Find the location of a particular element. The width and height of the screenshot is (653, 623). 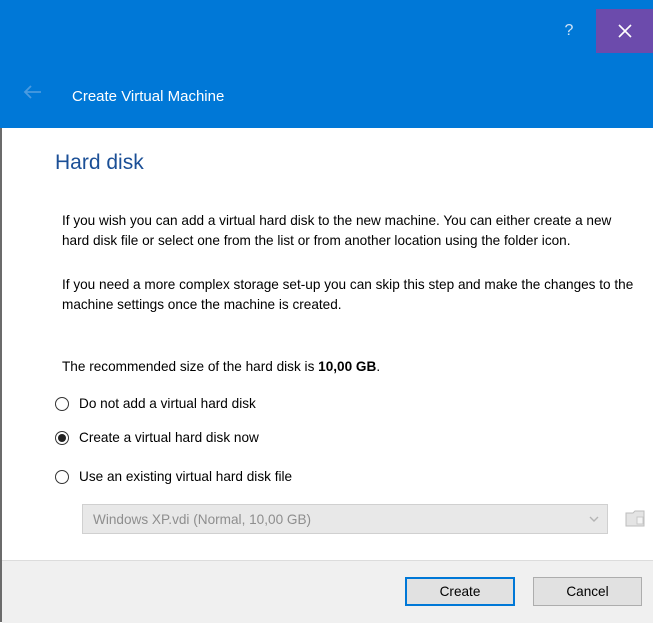

disk-file-select: Windows XP.vdi (Normal, 10,00 GB) is located at coordinates (345, 519).